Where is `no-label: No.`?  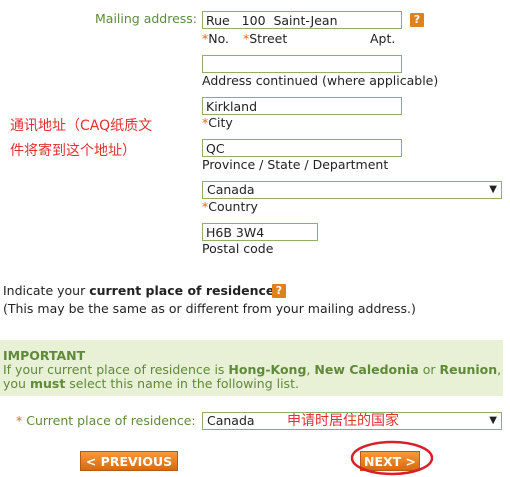
no-label: No. is located at coordinates (219, 38).